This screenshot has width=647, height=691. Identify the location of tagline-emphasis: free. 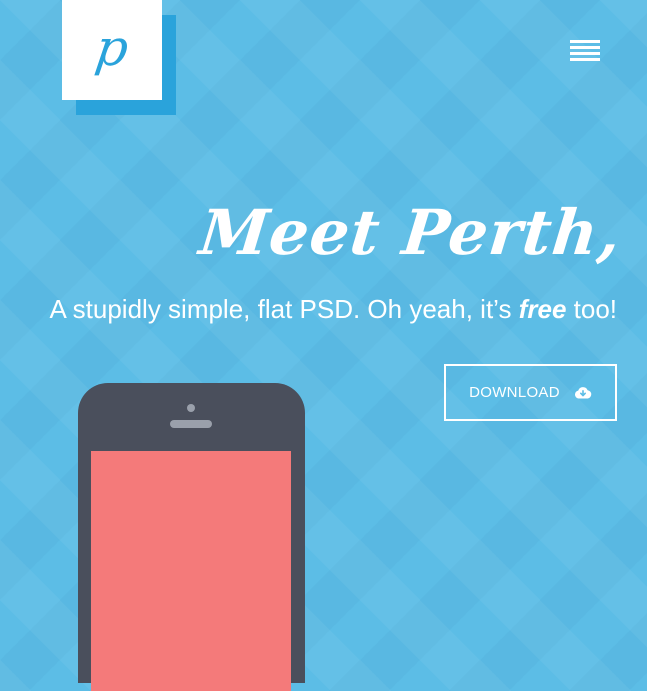
(542, 309).